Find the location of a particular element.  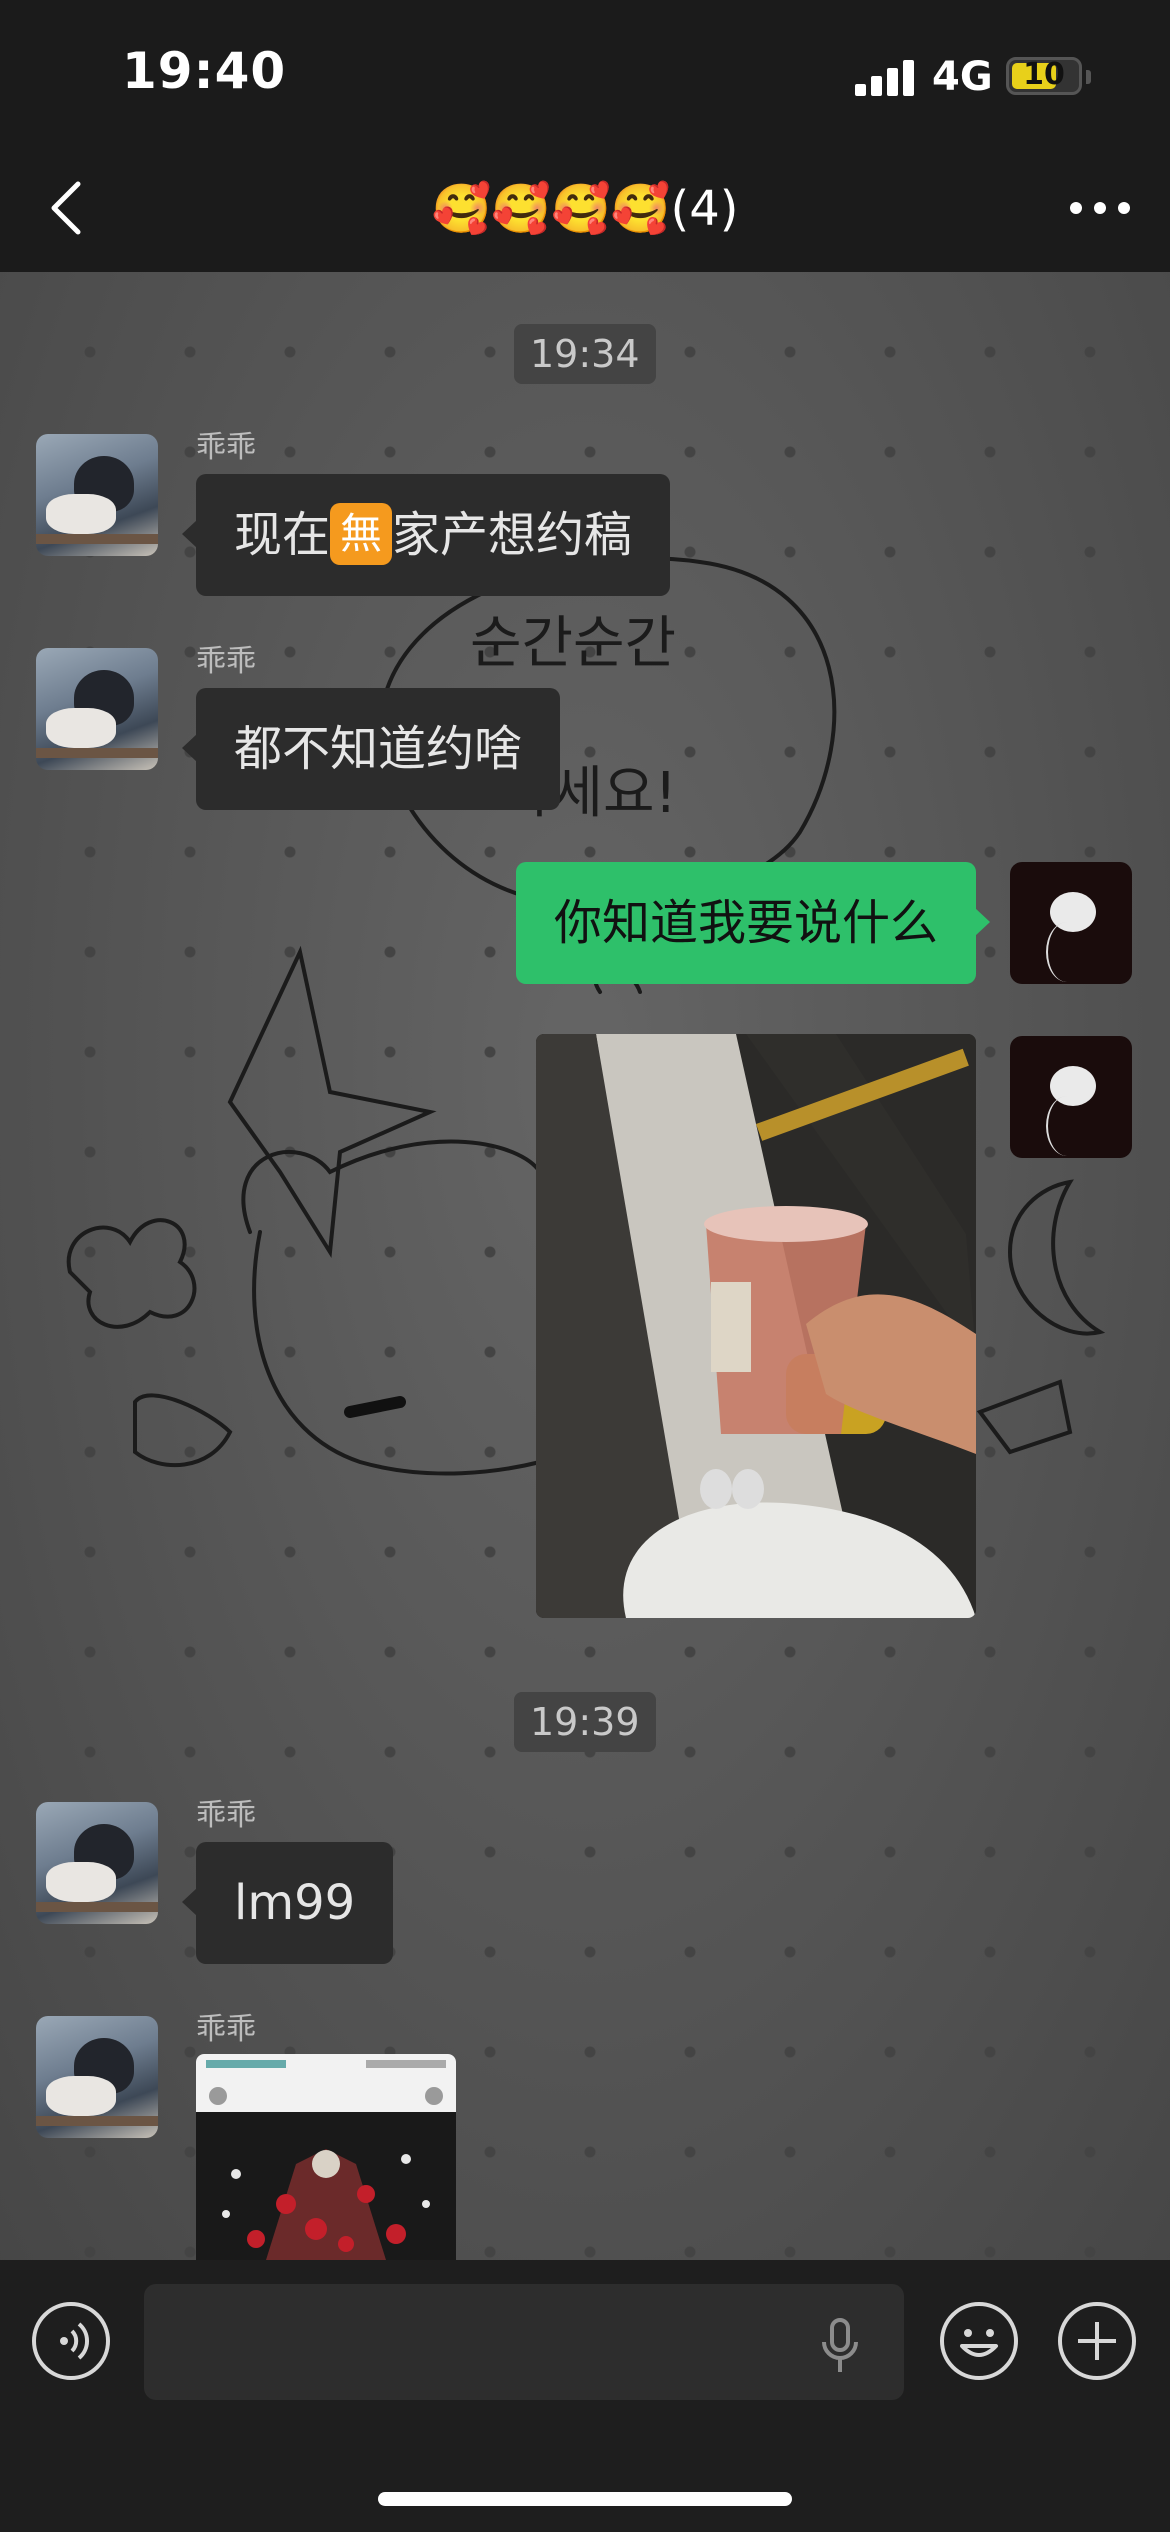

plus-icon is located at coordinates (1097, 2341).